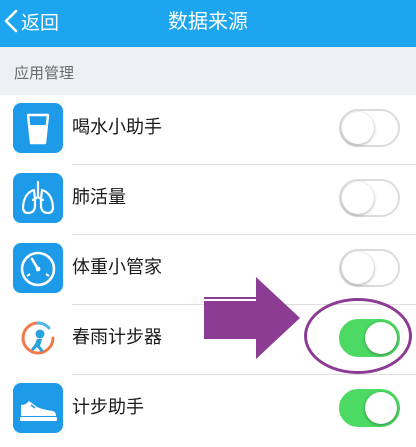 Image resolution: width=416 pixels, height=447 pixels. I want to click on section-header: 应用管理, so click(44, 73).